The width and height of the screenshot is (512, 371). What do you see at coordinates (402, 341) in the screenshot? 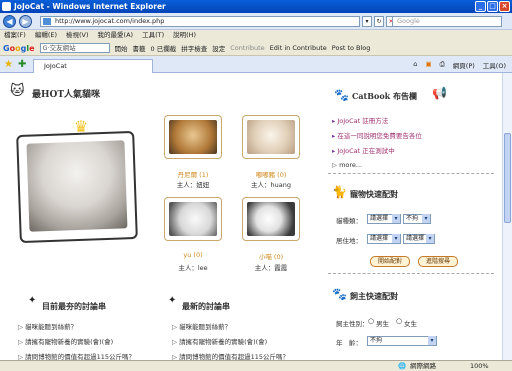
I see `age-select: 不拘` at bounding box center [402, 341].